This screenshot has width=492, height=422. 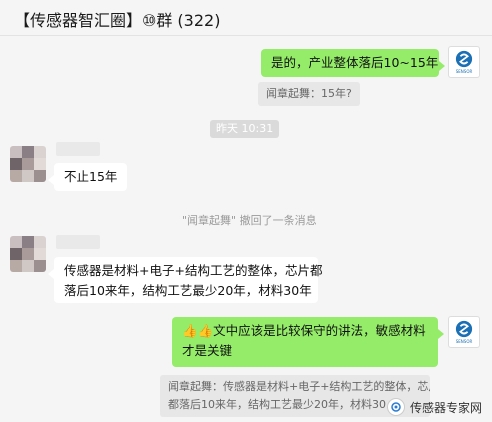 I want to click on timestamp-badge: 昨天 10:31, so click(x=245, y=129).